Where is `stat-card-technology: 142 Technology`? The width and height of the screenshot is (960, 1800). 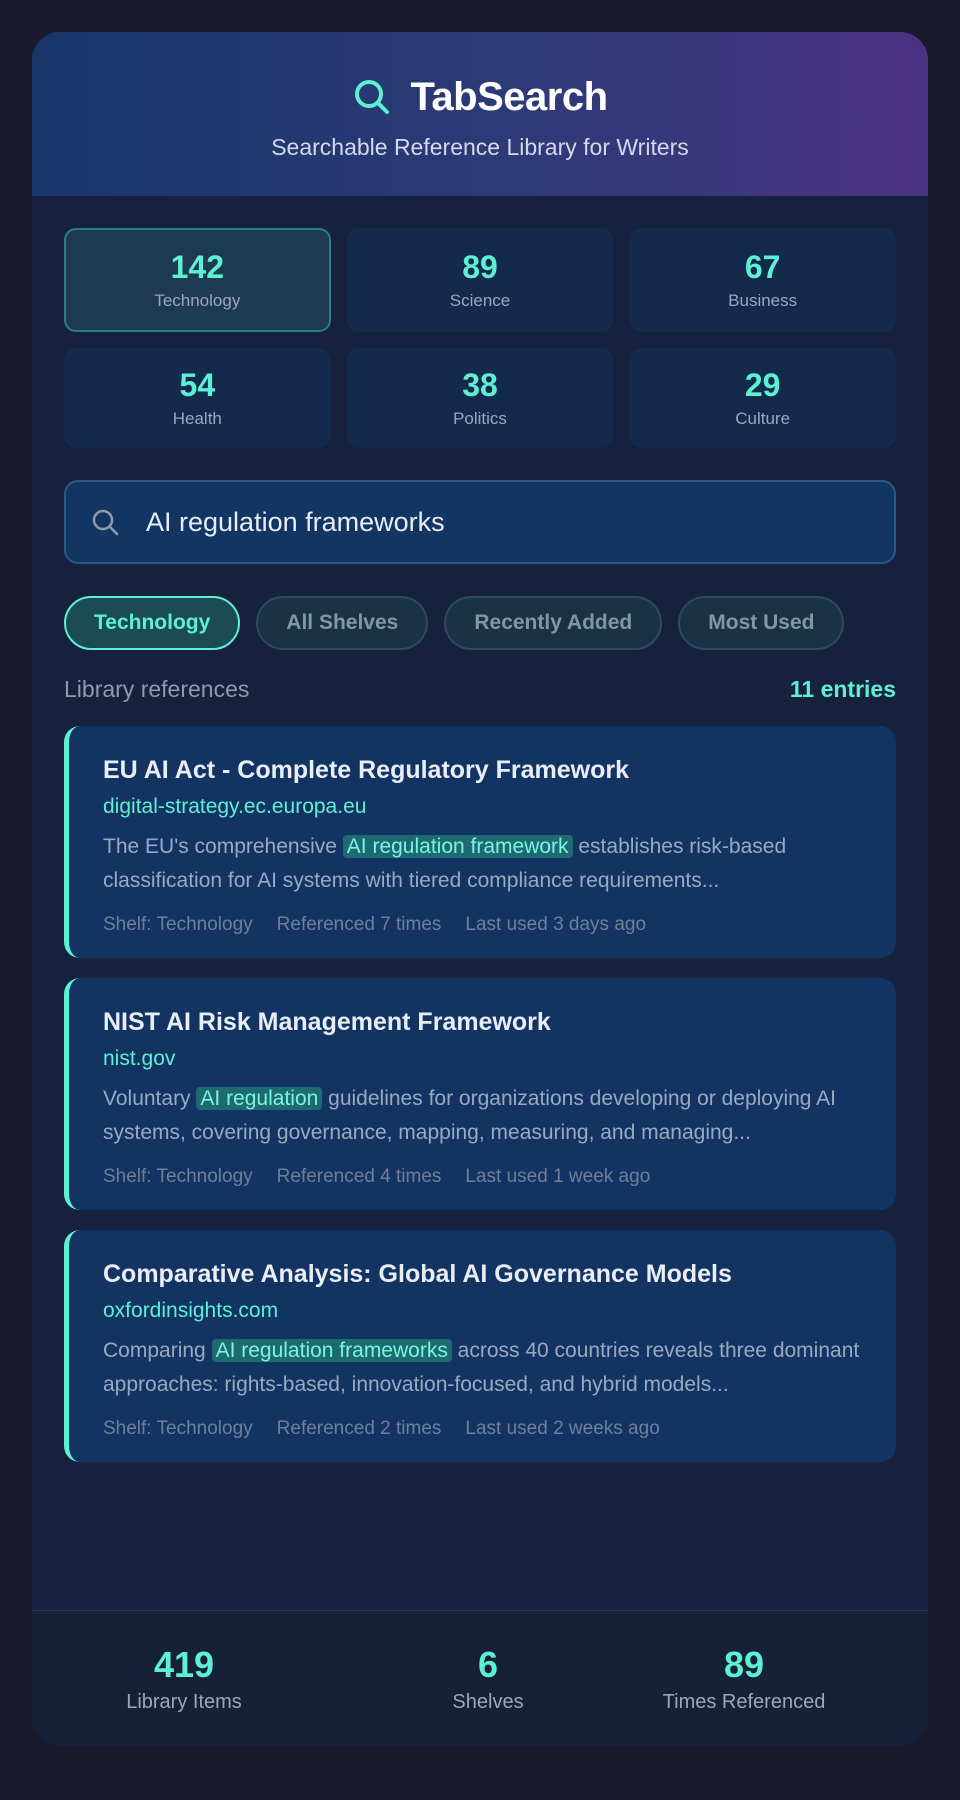
stat-card-technology: 142 Technology is located at coordinates (197, 280).